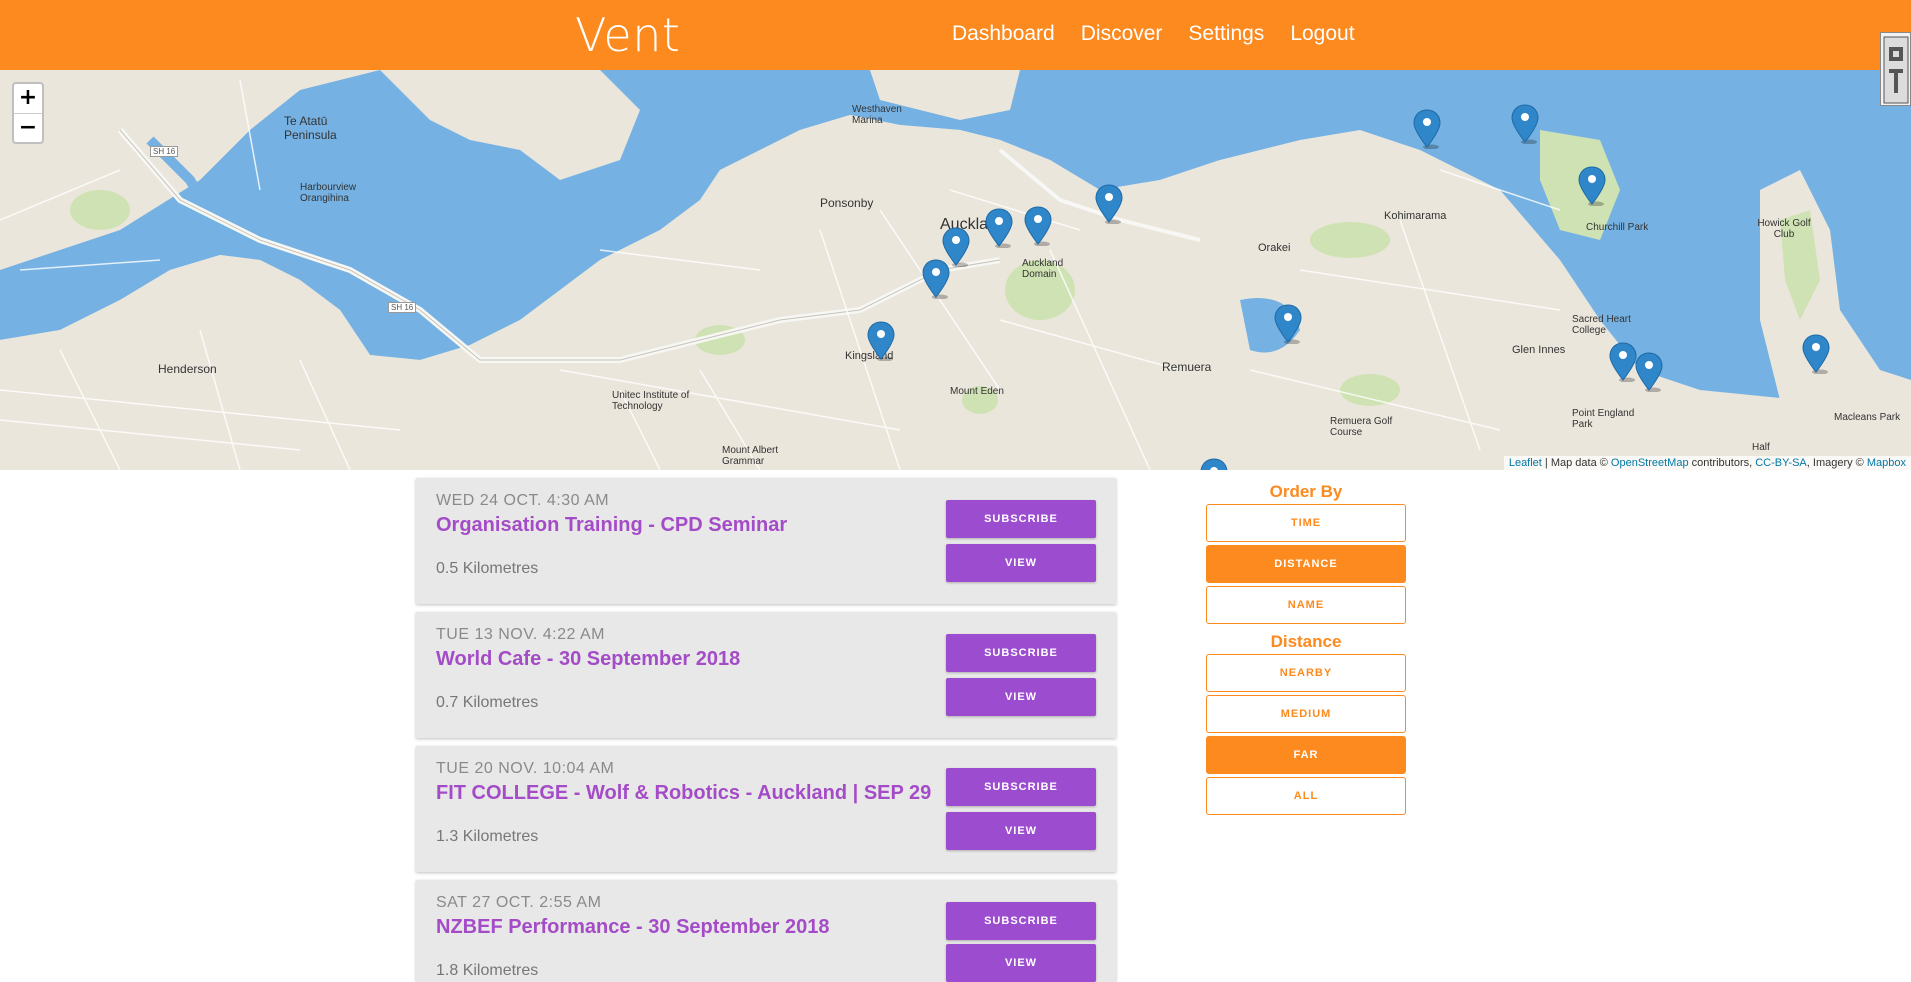 The width and height of the screenshot is (1911, 982). I want to click on map-label-orakei: Orakei, so click(1274, 248).